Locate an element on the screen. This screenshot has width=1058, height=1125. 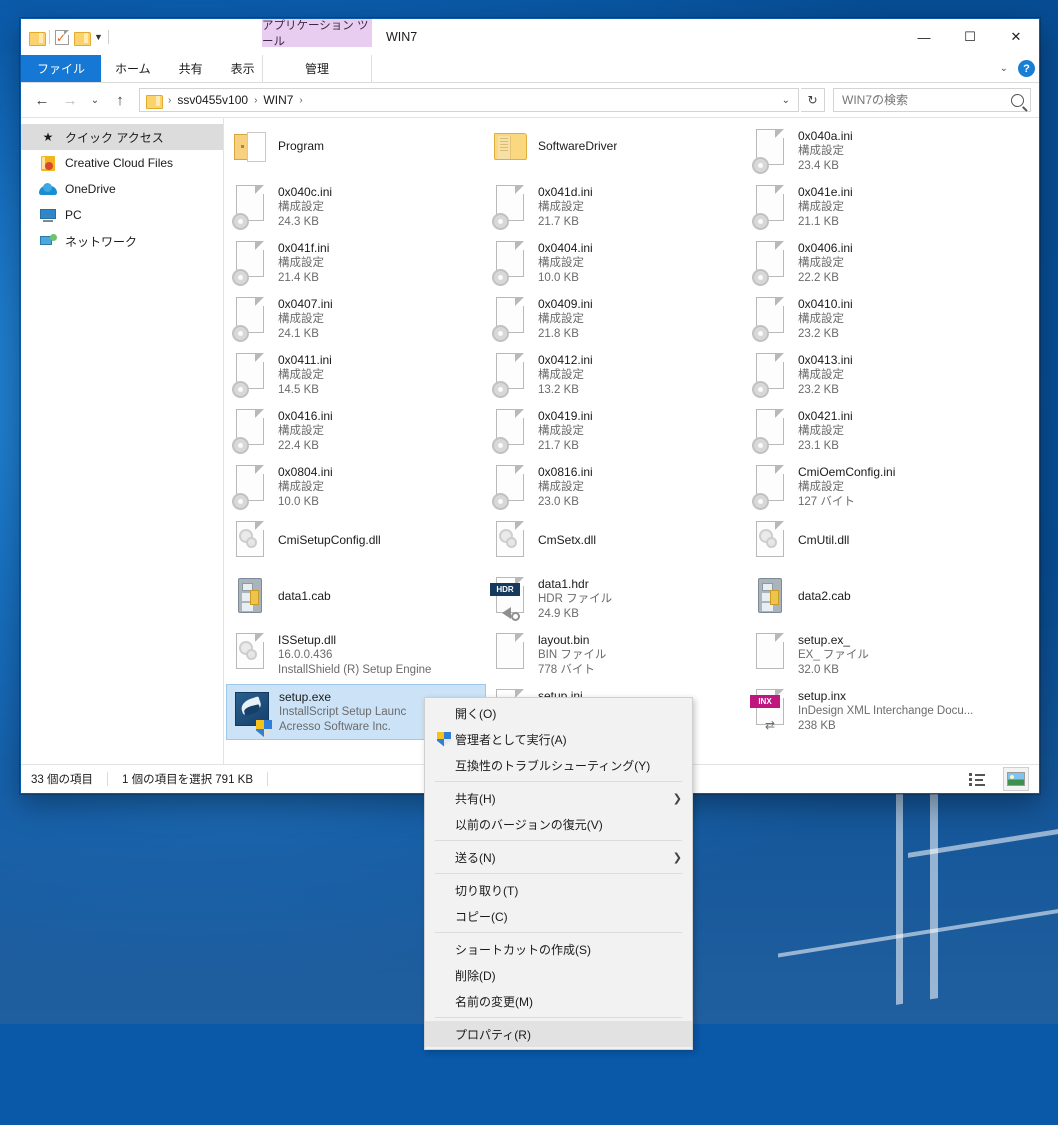
file-tile: 0x040c.ini 構成設定 24.3 KB is located at coordinates (356, 208).